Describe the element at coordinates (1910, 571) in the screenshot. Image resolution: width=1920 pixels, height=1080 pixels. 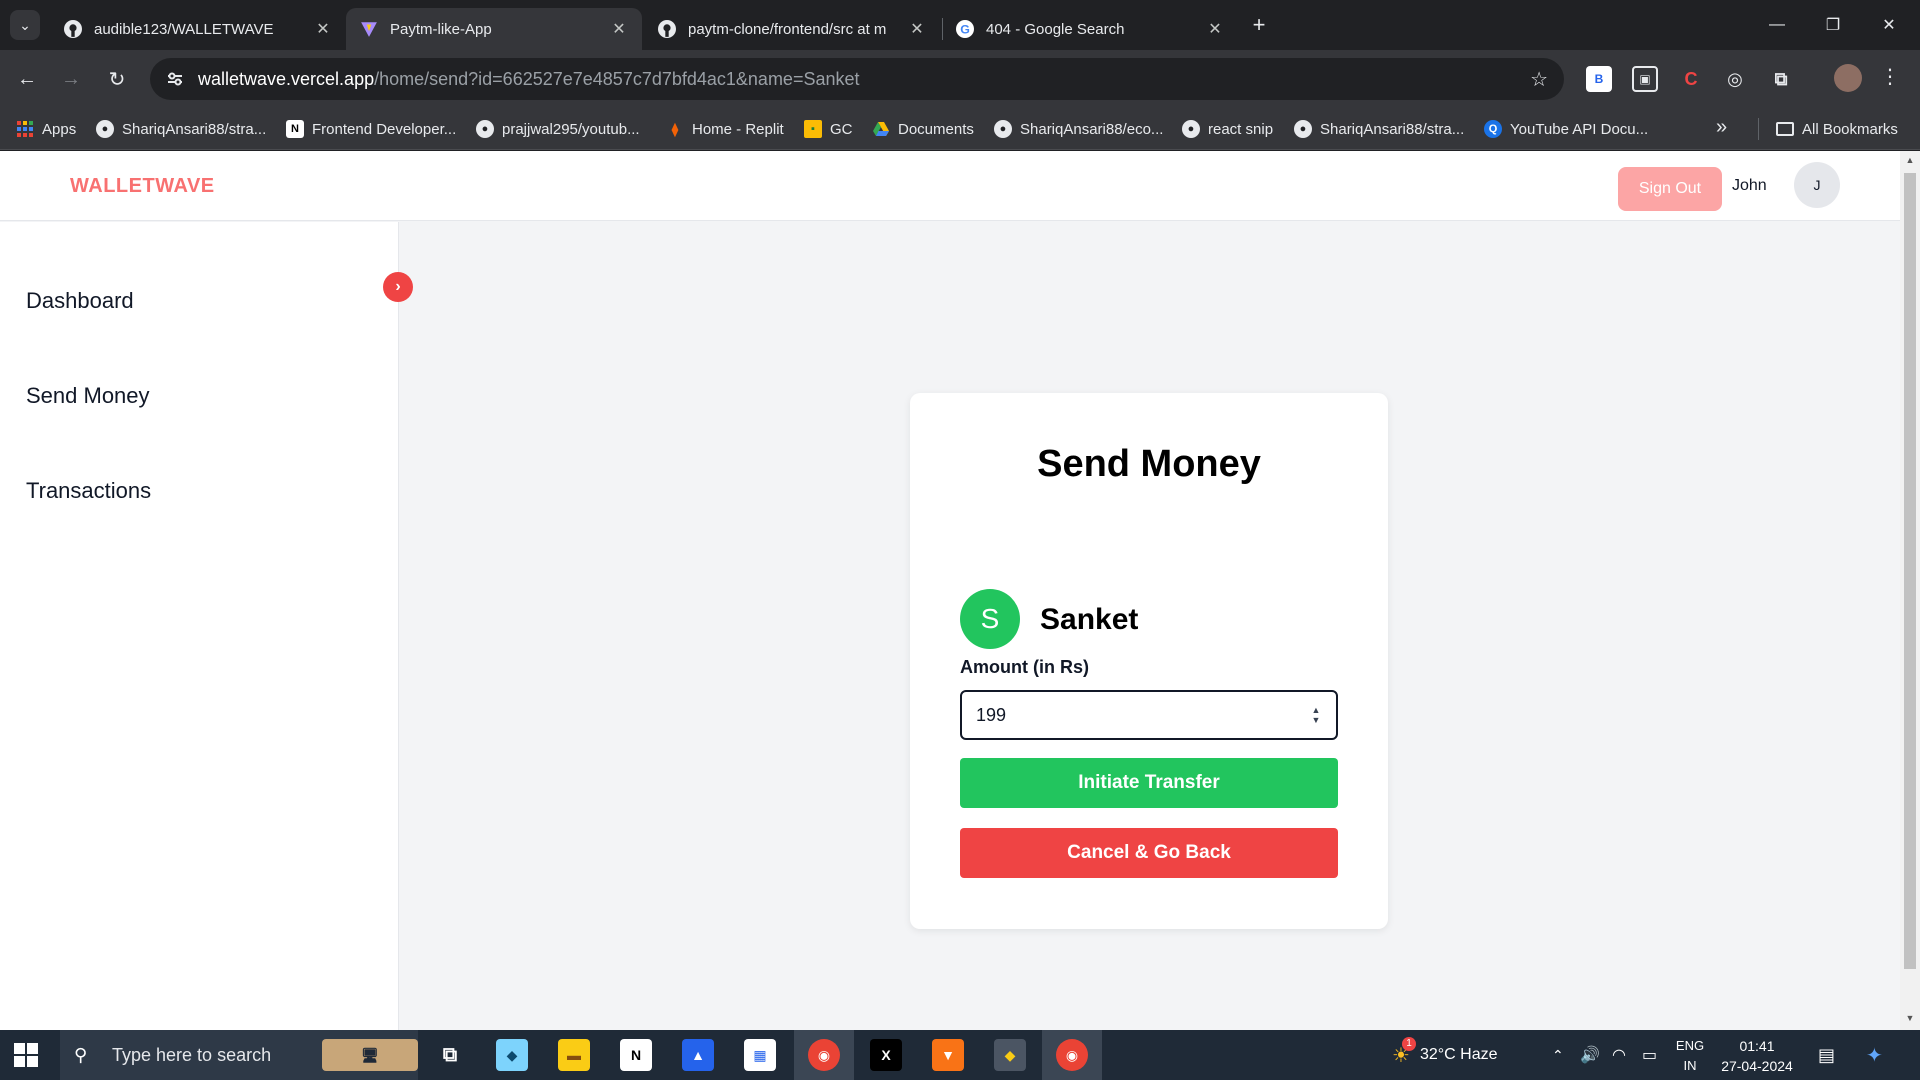
I see `scrollbar-thumb` at that location.